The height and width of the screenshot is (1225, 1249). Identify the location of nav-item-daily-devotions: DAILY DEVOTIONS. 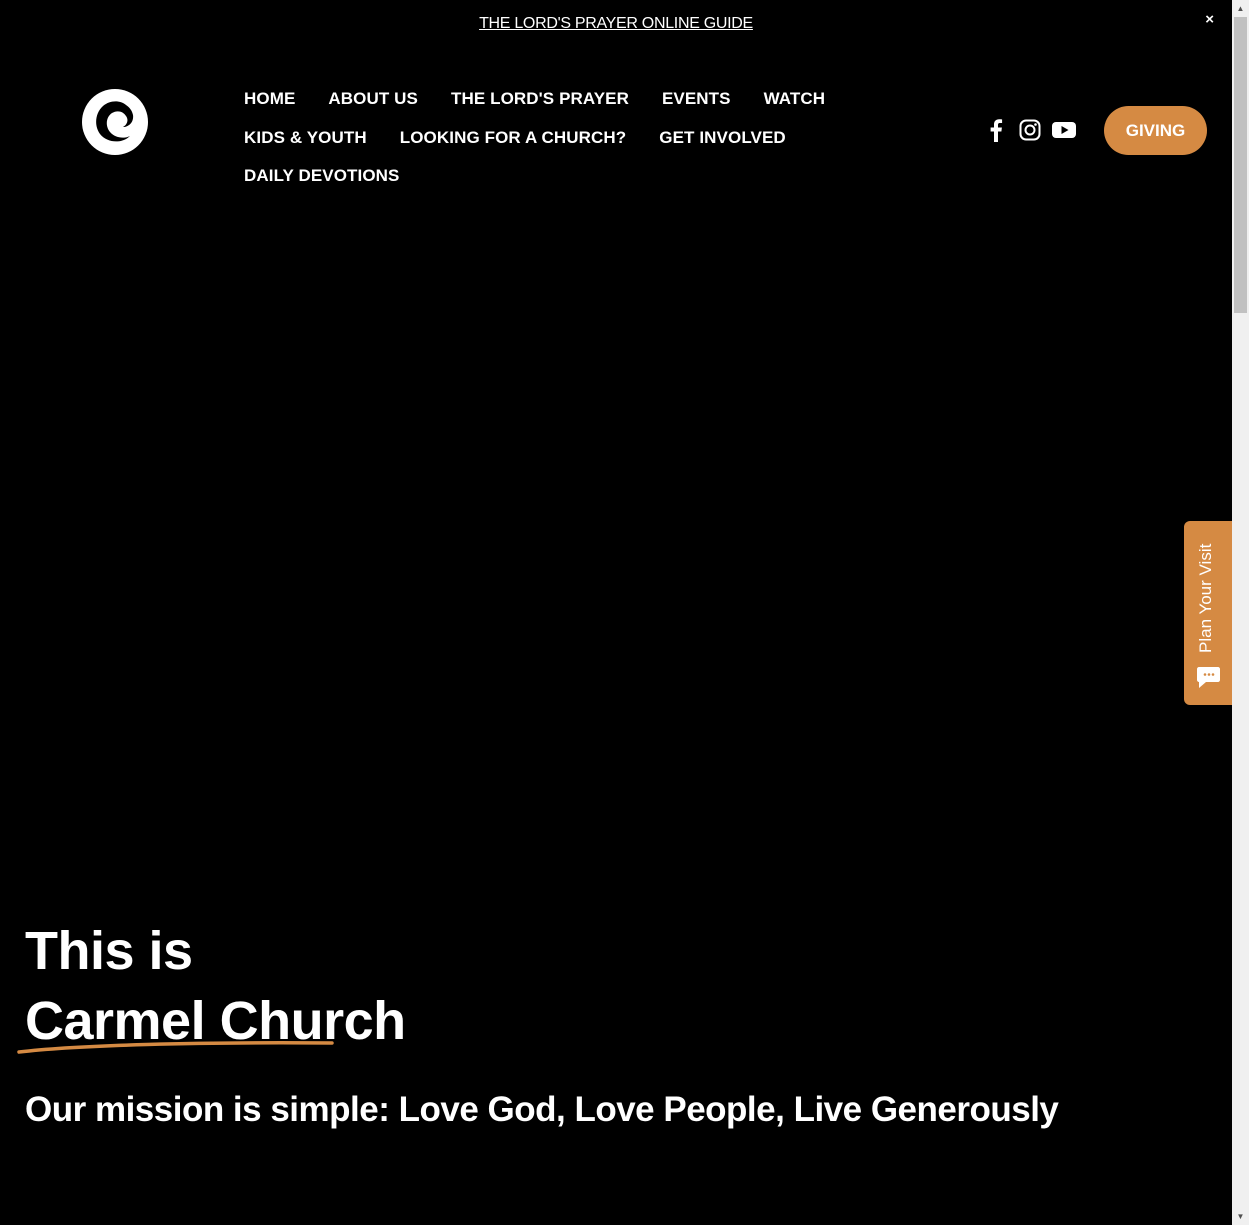
(321, 176).